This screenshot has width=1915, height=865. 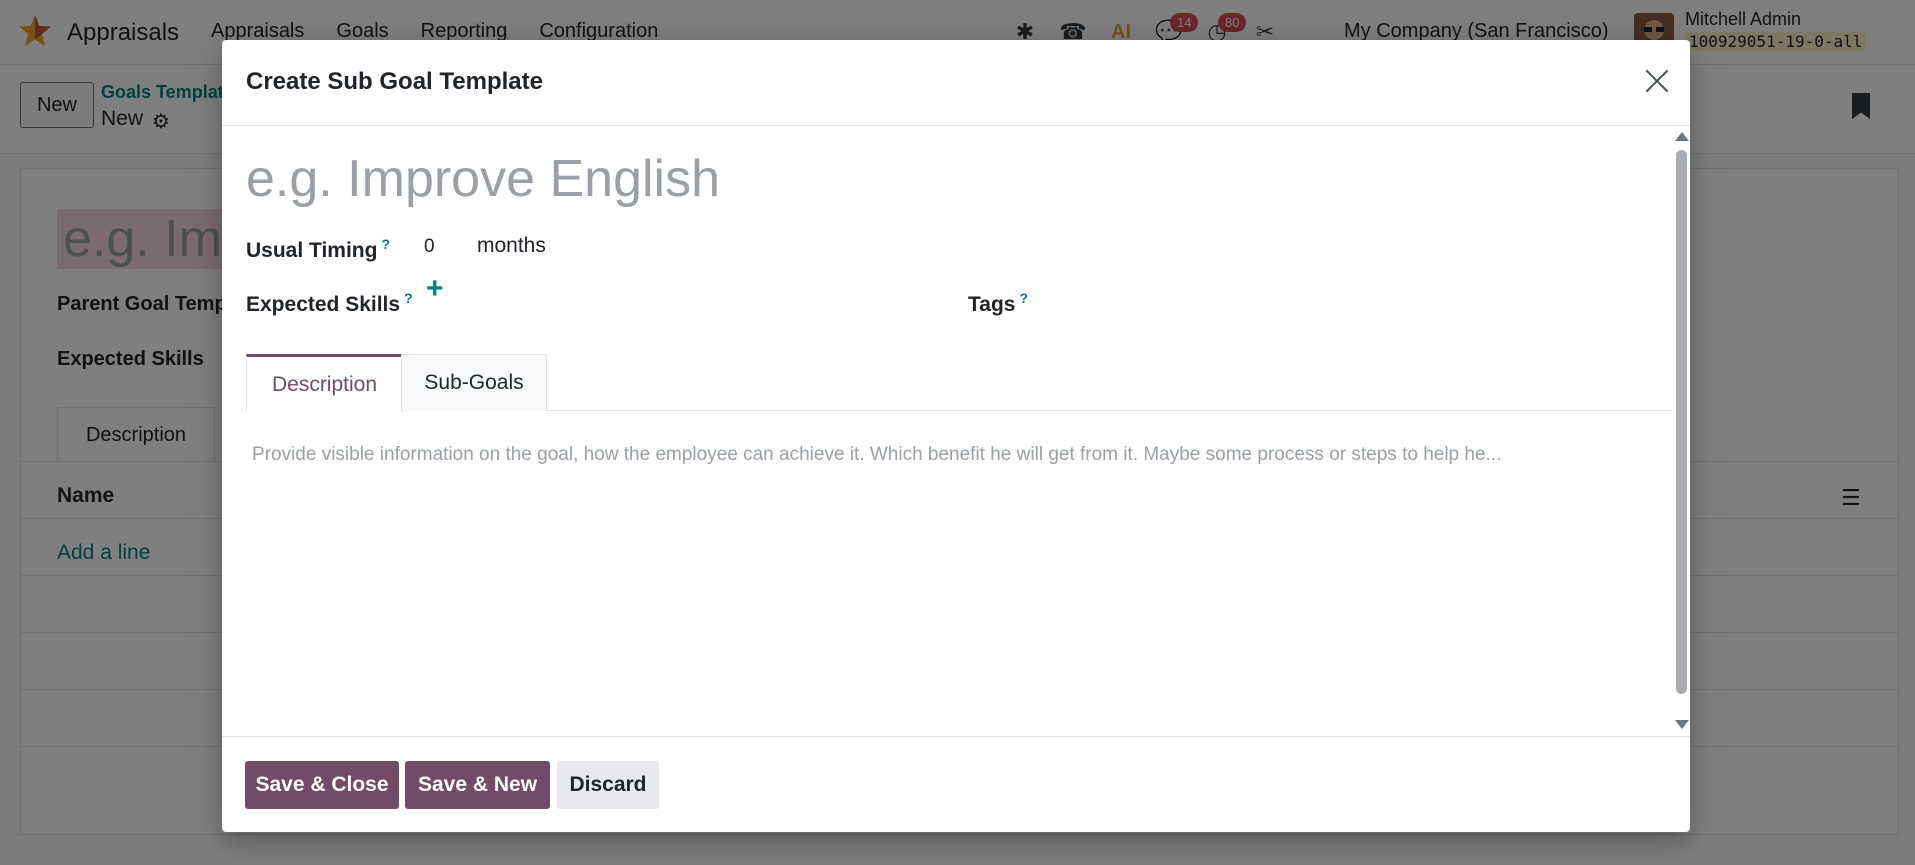 What do you see at coordinates (474, 382) in the screenshot?
I see `tab-sub-goals: Sub-Goals` at bounding box center [474, 382].